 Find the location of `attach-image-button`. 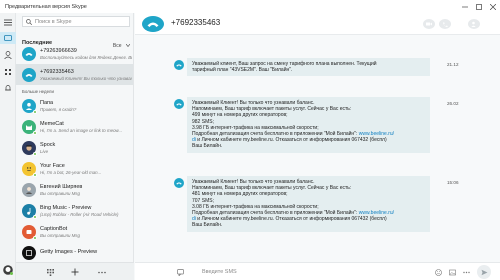

attach-image-button is located at coordinates (452, 272).